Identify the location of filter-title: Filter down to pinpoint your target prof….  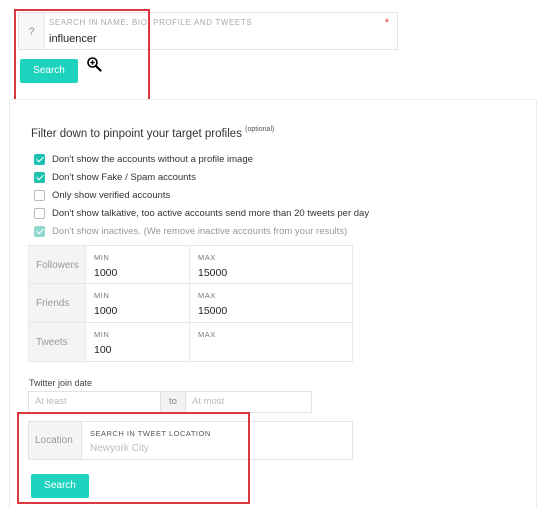
(153, 133).